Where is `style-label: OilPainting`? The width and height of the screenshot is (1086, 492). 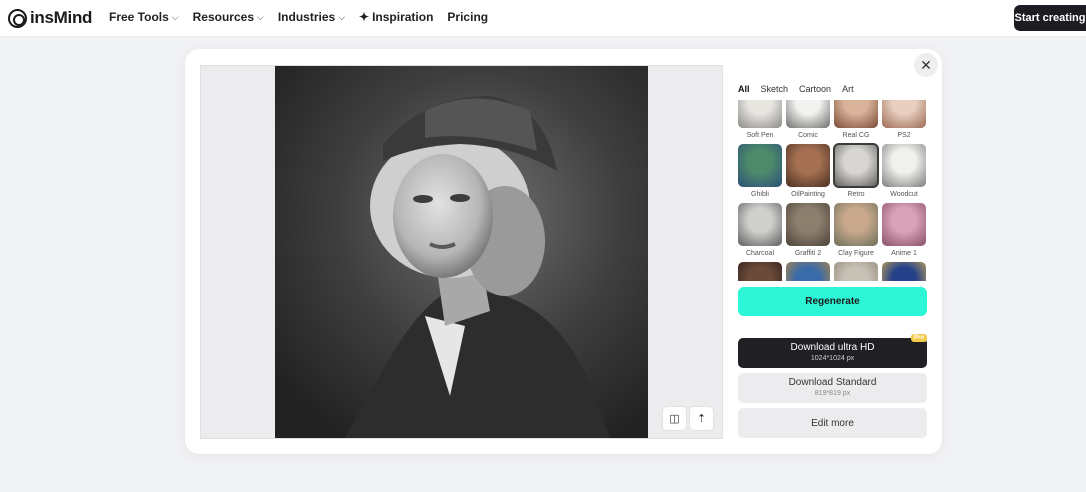
style-label: OilPainting is located at coordinates (808, 194).